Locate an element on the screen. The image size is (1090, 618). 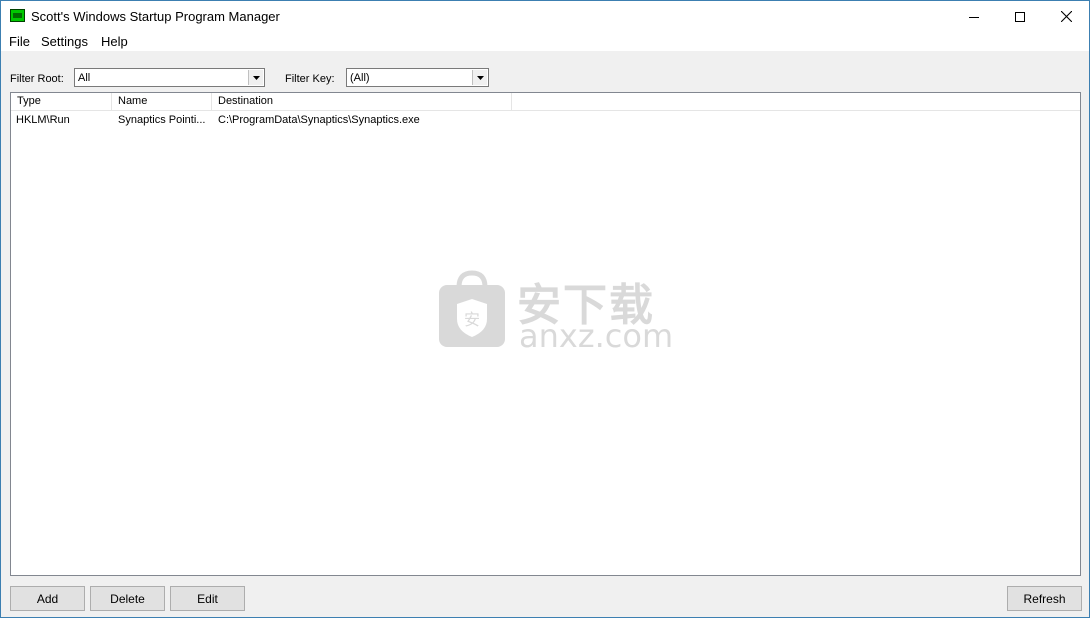
maximize-icon is located at coordinates (1020, 16).